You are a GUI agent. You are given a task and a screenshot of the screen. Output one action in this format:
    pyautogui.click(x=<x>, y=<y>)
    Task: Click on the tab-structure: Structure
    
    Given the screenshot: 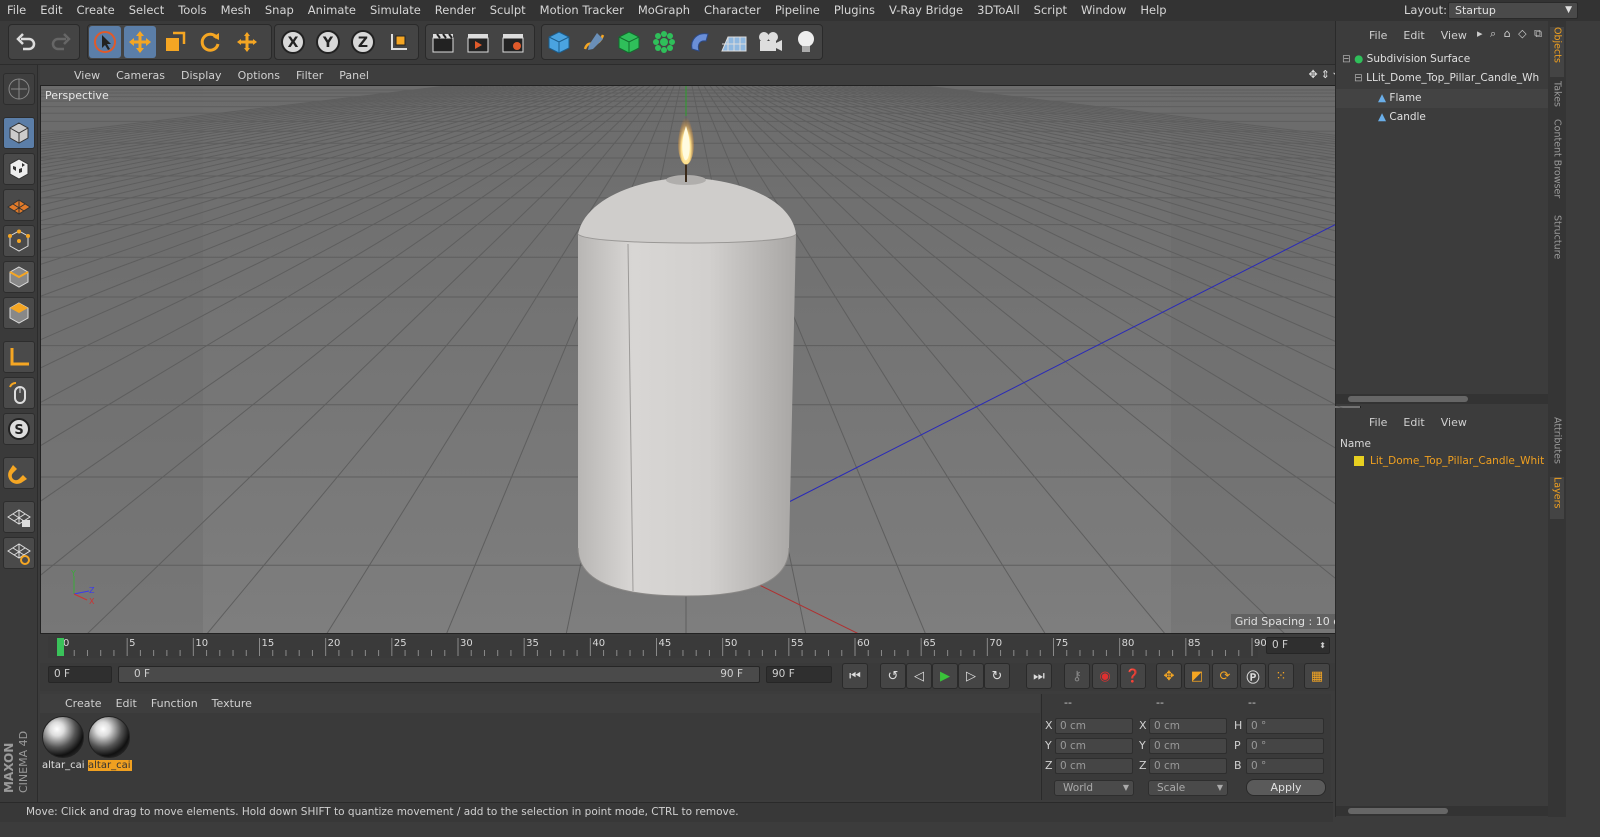 What is the action you would take?
    pyautogui.click(x=1557, y=242)
    